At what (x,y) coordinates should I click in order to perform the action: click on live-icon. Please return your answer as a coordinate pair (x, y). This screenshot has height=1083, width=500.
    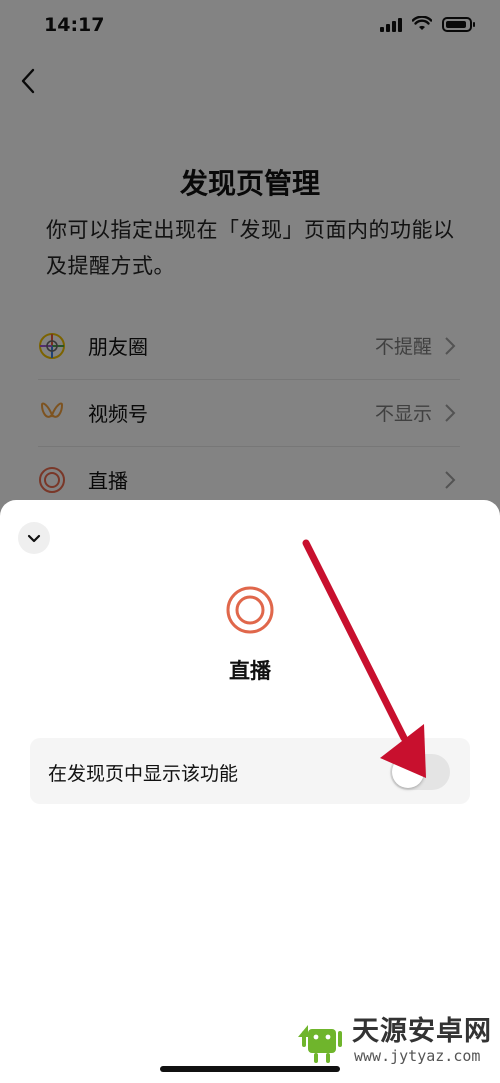
    Looking at the image, I should click on (250, 610).